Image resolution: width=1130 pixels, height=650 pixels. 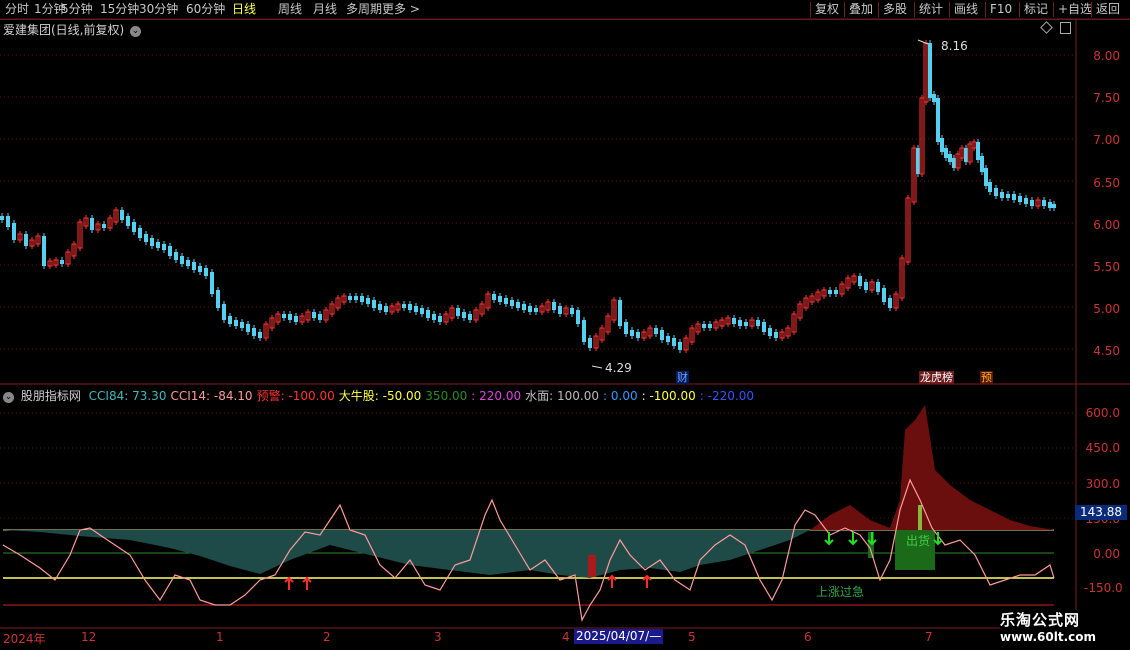 What do you see at coordinates (619, 636) in the screenshot?
I see `selected-date: 2025/04/07/—` at bounding box center [619, 636].